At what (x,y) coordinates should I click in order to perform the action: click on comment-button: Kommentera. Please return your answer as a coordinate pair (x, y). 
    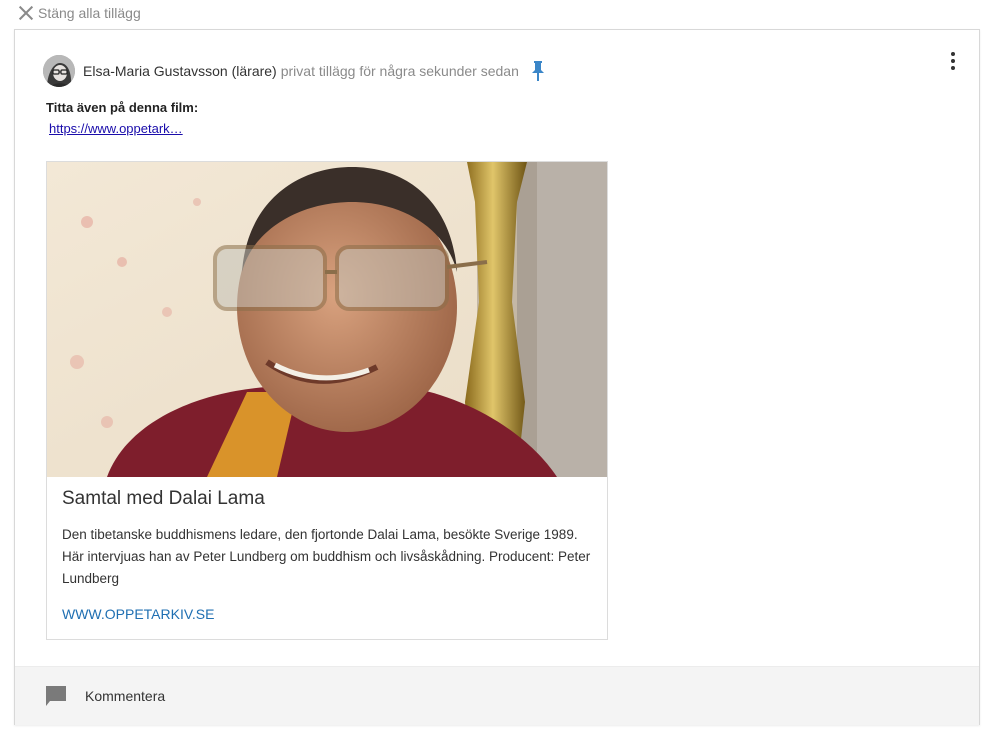
    Looking at the image, I should click on (105, 696).